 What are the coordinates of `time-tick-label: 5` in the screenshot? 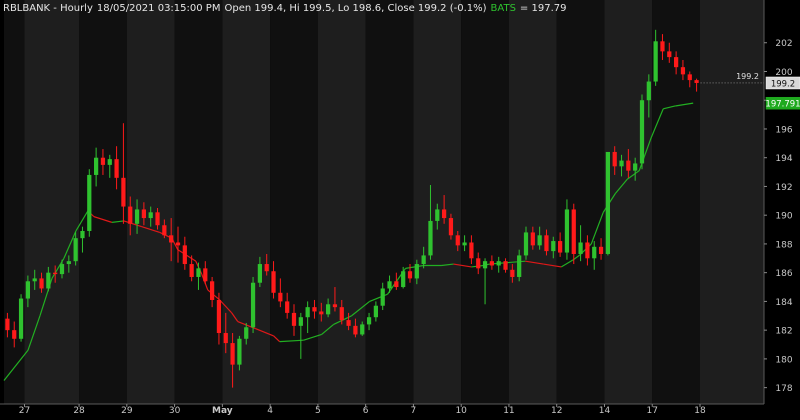 It's located at (318, 411).